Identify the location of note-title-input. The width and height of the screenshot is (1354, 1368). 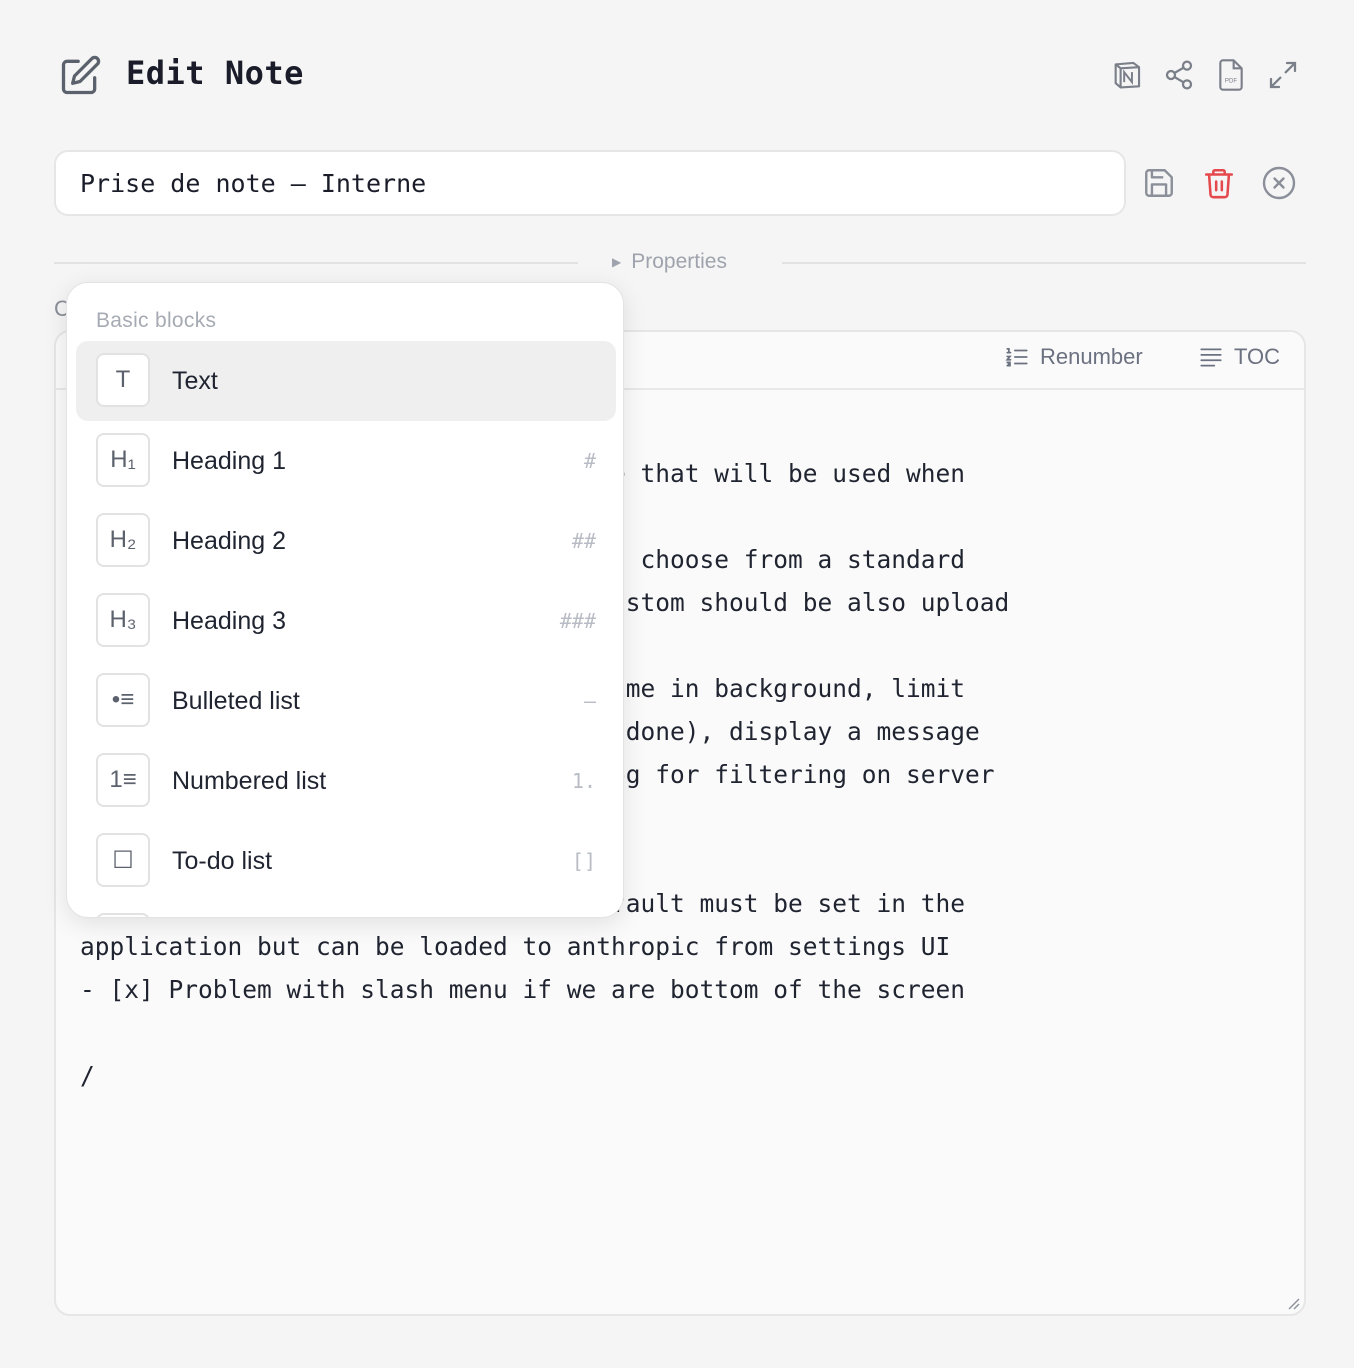
(590, 183).